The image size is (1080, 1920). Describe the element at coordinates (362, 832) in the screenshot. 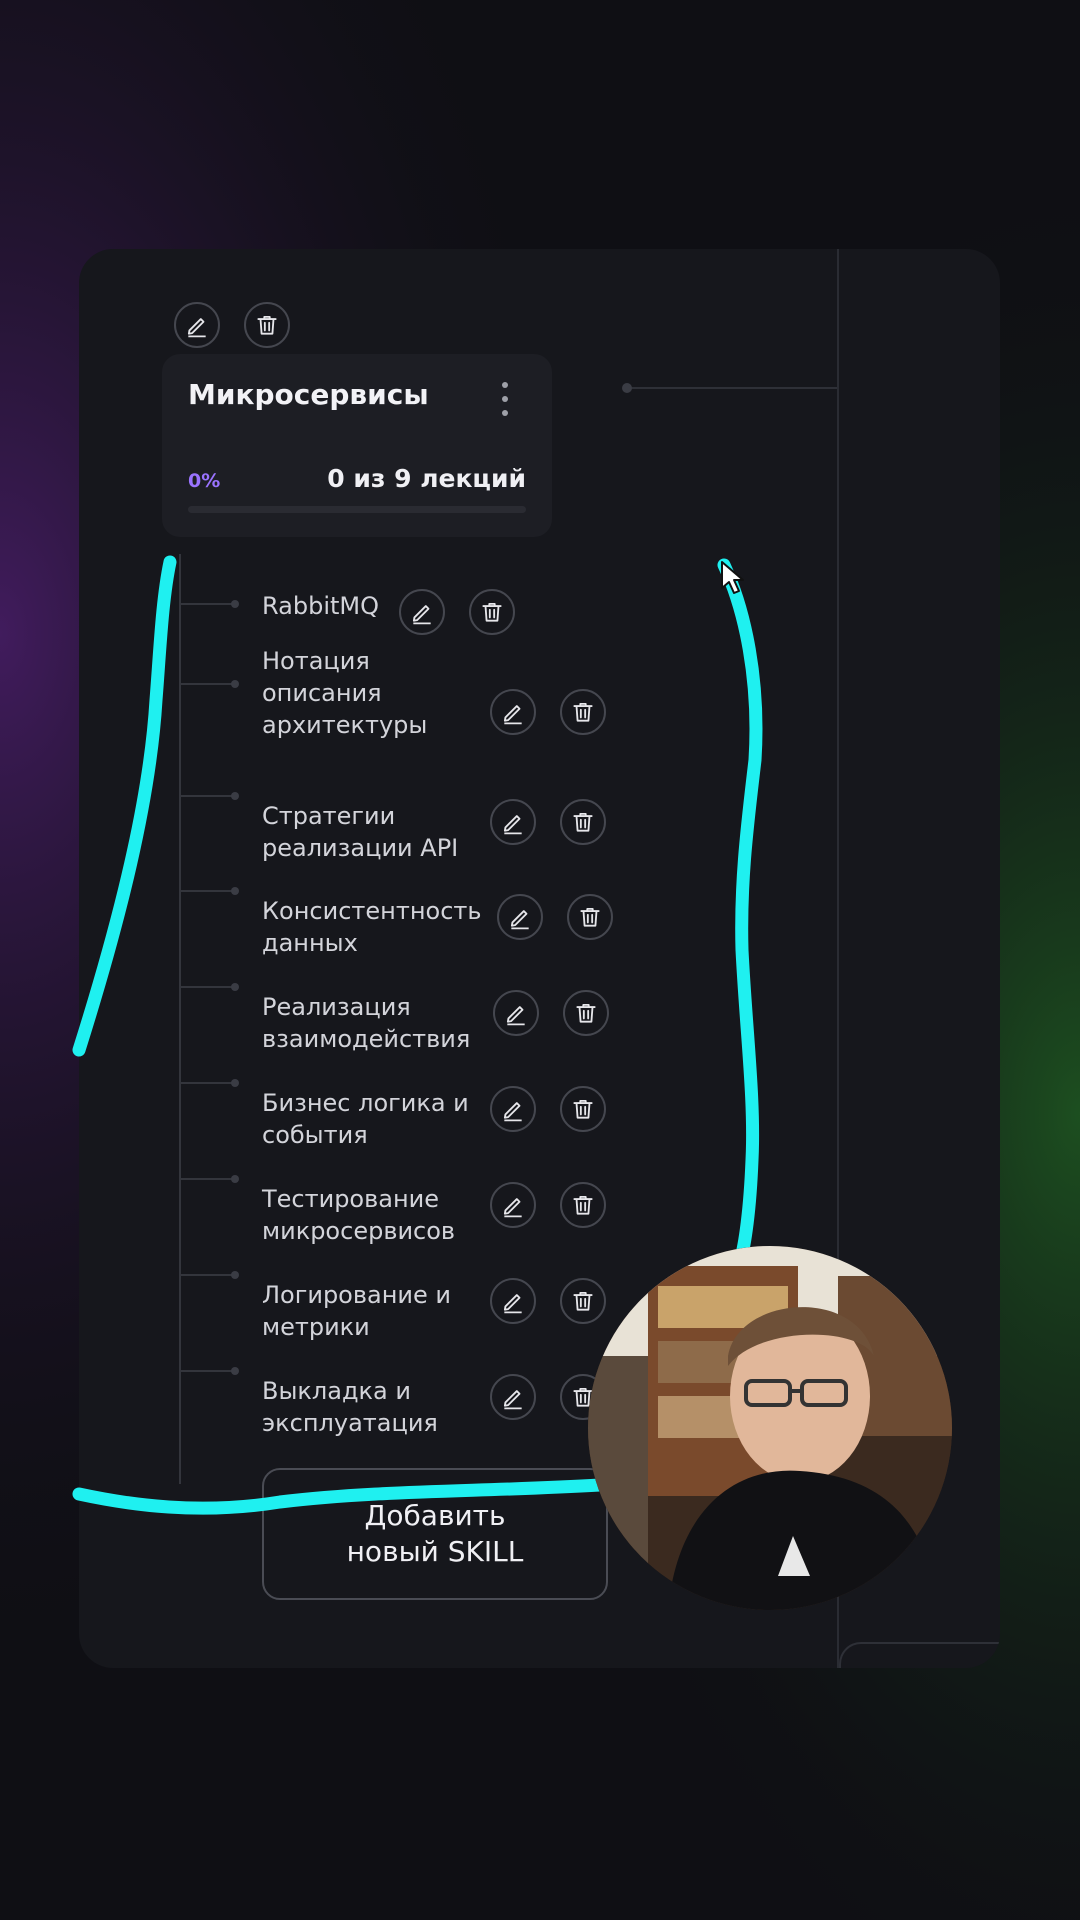

I see `lecture-item: Стратегии реализации API` at that location.